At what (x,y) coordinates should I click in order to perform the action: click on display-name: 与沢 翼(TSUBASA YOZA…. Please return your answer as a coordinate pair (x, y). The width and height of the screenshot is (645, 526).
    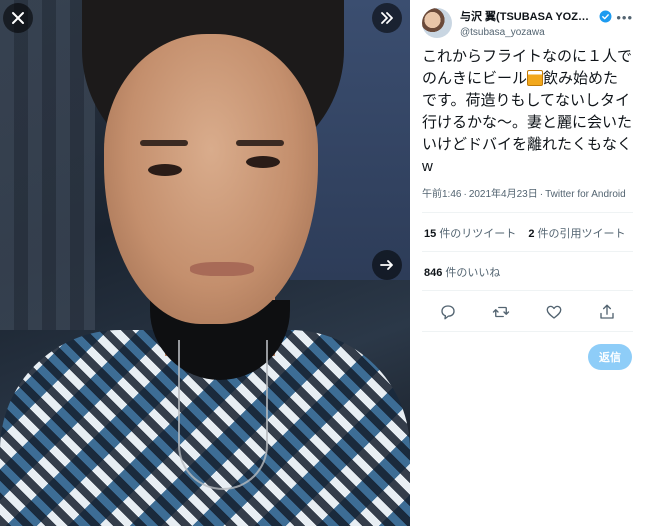
    Looking at the image, I should click on (528, 16).